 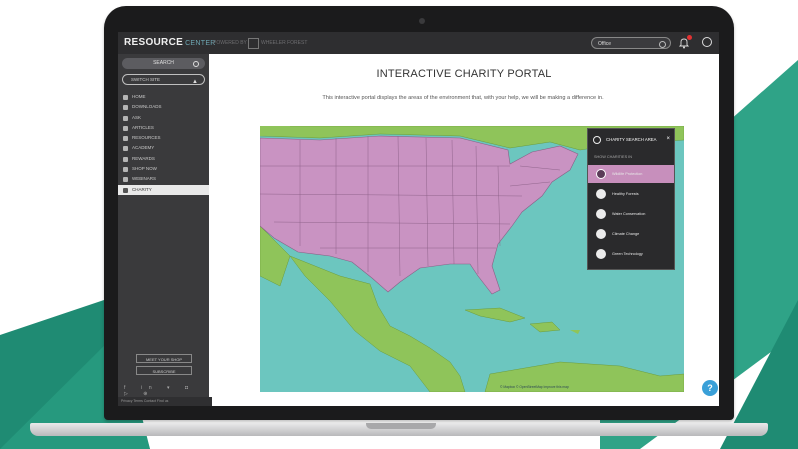 What do you see at coordinates (200, 43) in the screenshot?
I see `logo-sub: CENTER` at bounding box center [200, 43].